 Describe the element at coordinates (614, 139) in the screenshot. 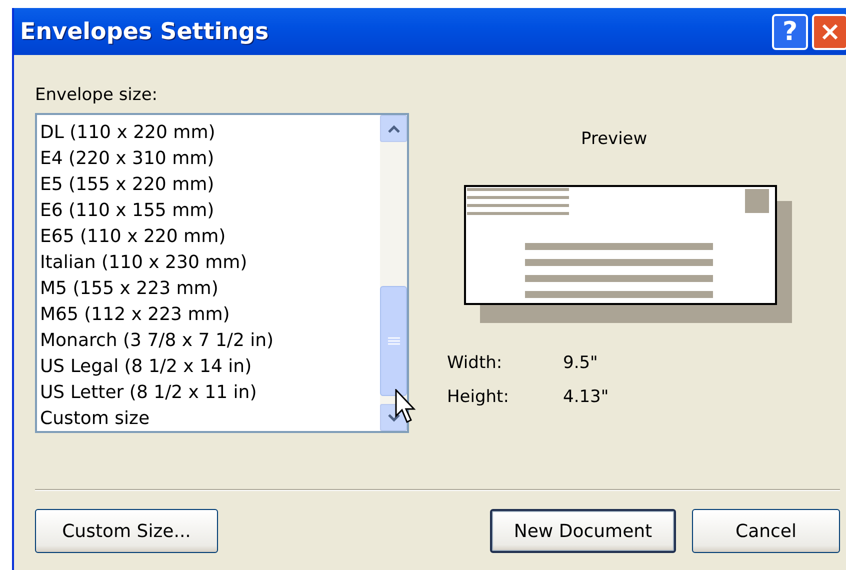

I see `preview-label: Preview` at that location.